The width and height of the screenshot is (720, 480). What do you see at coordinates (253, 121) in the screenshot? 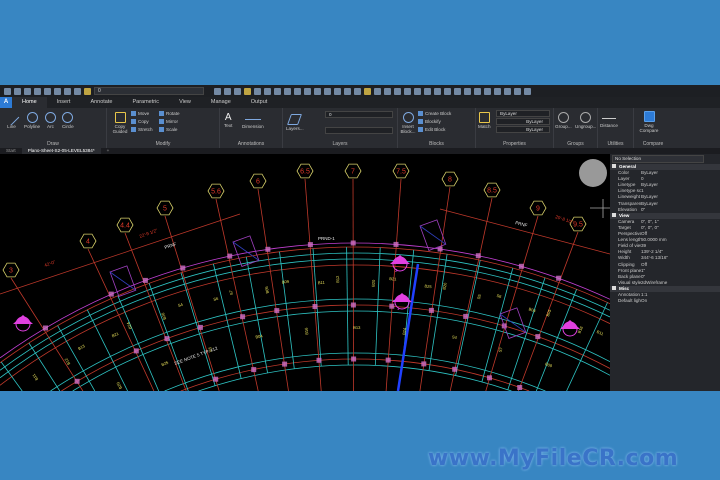
I see `dimension-button: Dimension` at bounding box center [253, 121].